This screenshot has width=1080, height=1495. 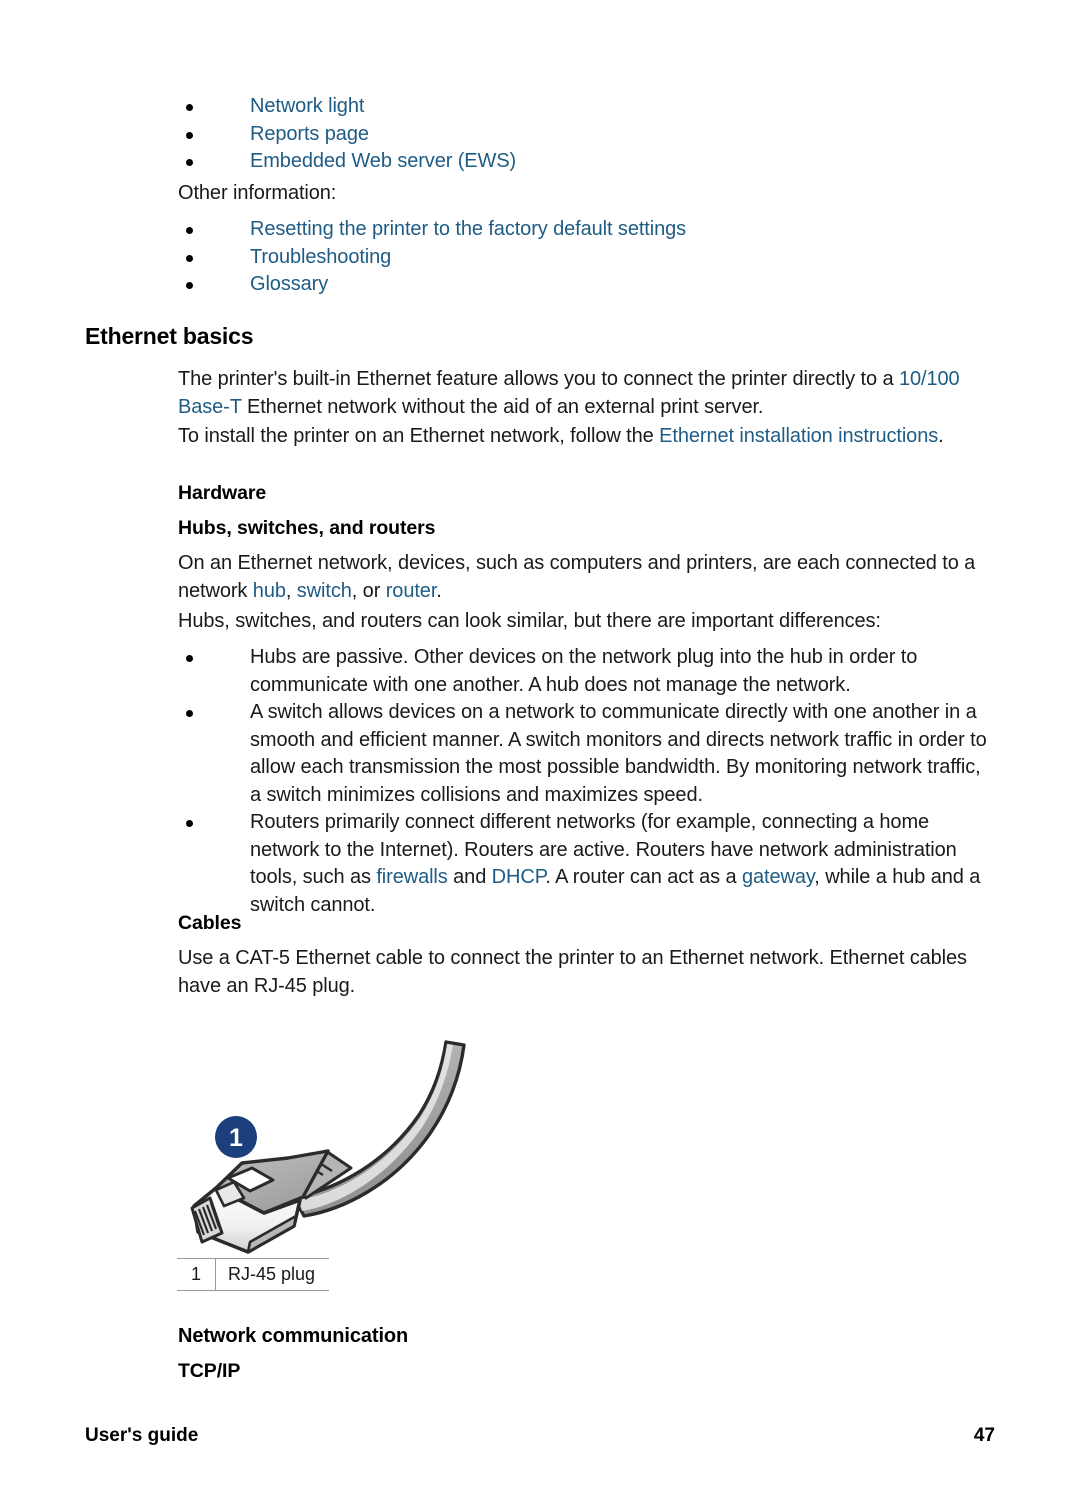 What do you see at coordinates (643, 877) in the screenshot?
I see `text-segment: . A router can act as a` at bounding box center [643, 877].